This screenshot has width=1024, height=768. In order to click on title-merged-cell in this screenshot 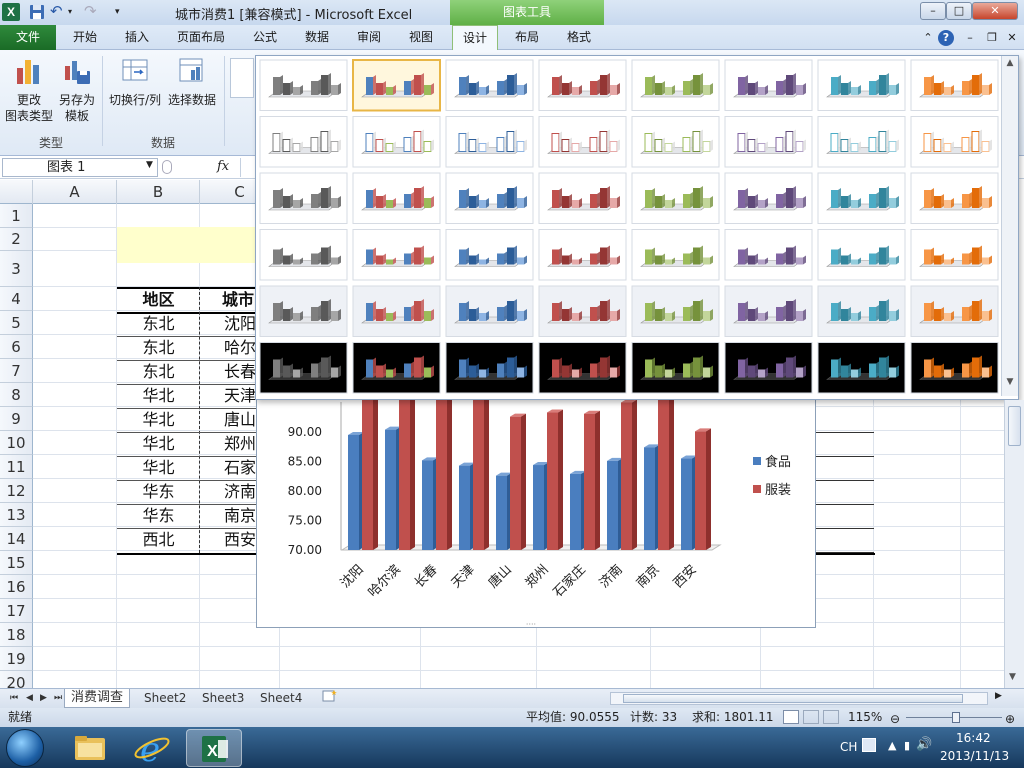, I will do `click(187, 245)`.